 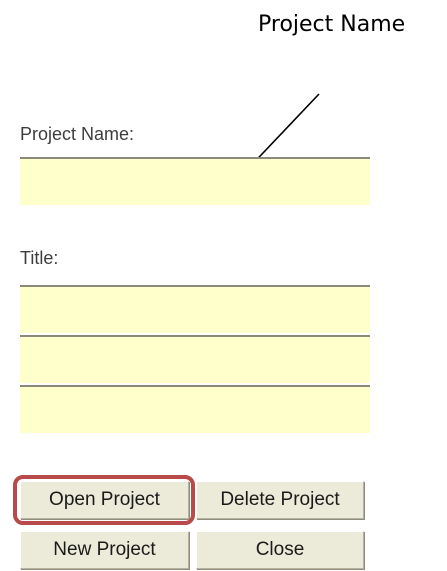 What do you see at coordinates (280, 550) in the screenshot?
I see `close-button: Close` at bounding box center [280, 550].